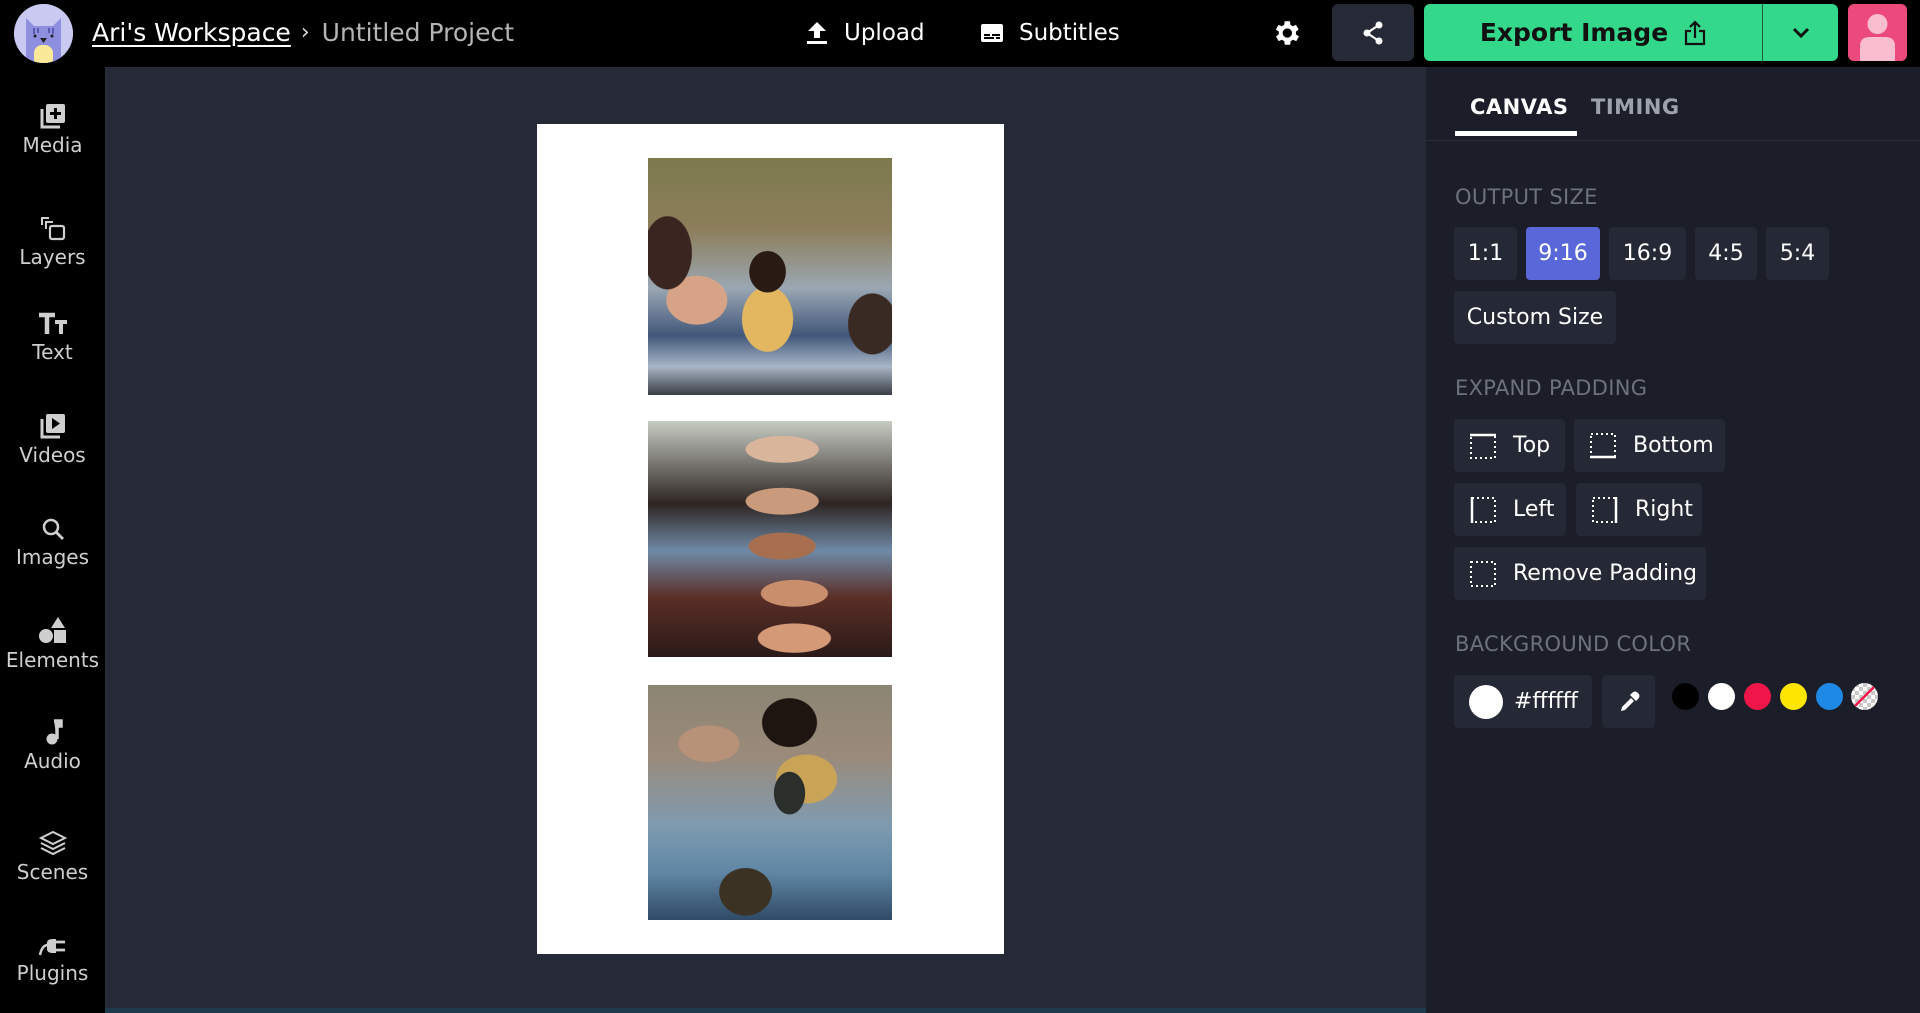 The height and width of the screenshot is (1013, 1920). I want to click on sidebar-item-label: Plugins, so click(52, 973).